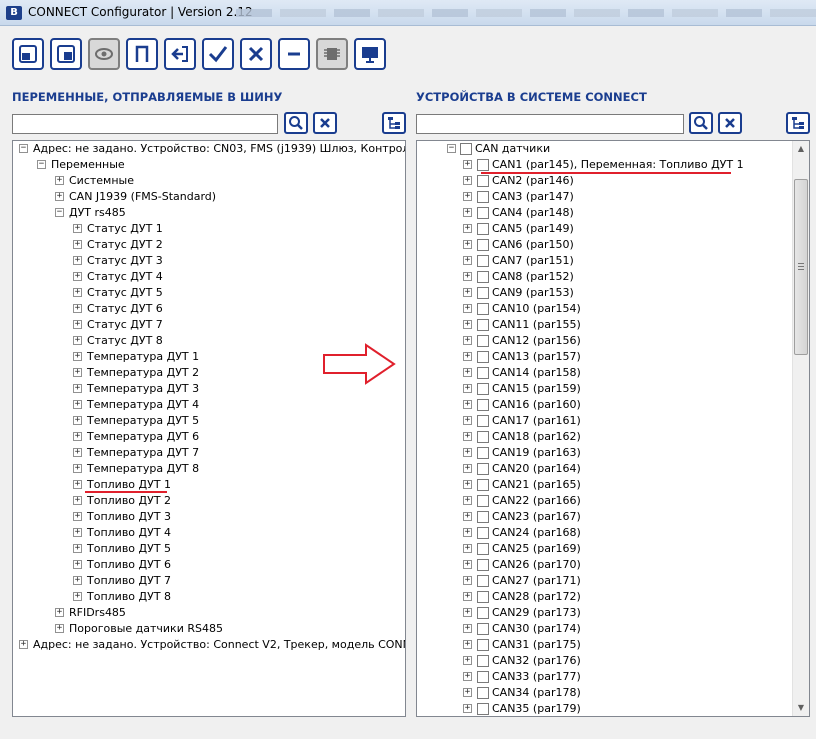 The image size is (816, 739). Describe the element at coordinates (180, 54) in the screenshot. I see `back-button` at that location.